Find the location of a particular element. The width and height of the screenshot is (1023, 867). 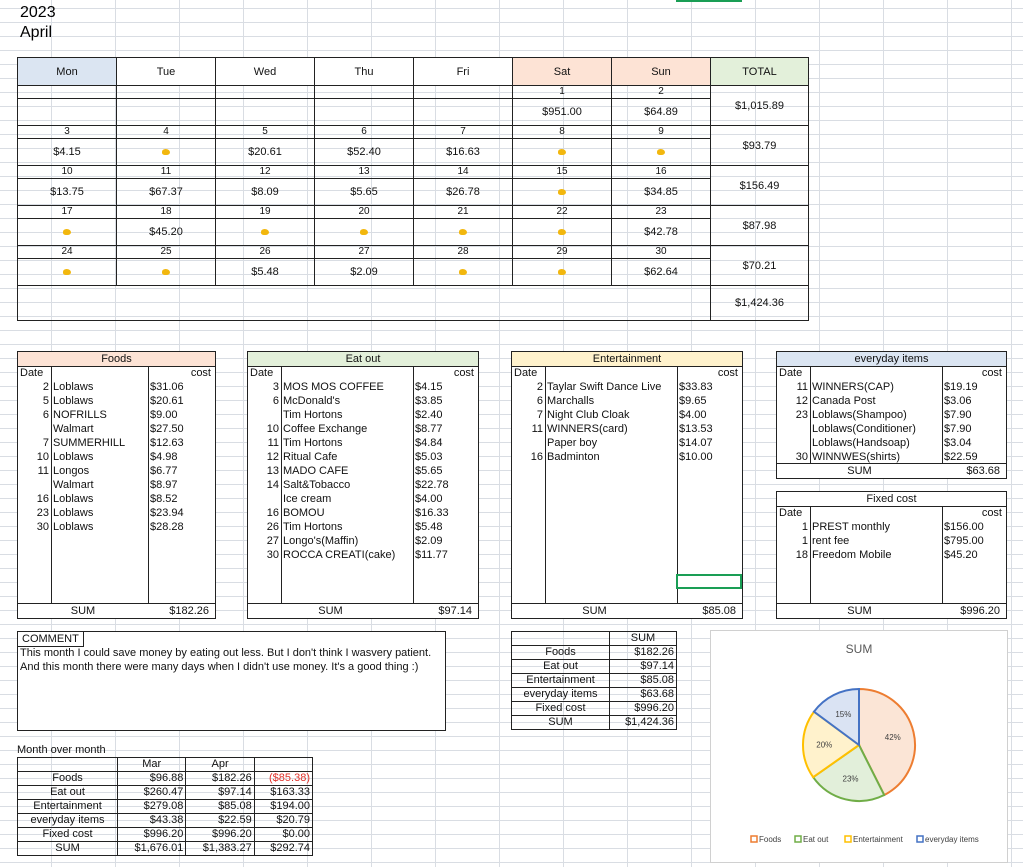

mom-mar-value: $96.88 is located at coordinates (152, 778).